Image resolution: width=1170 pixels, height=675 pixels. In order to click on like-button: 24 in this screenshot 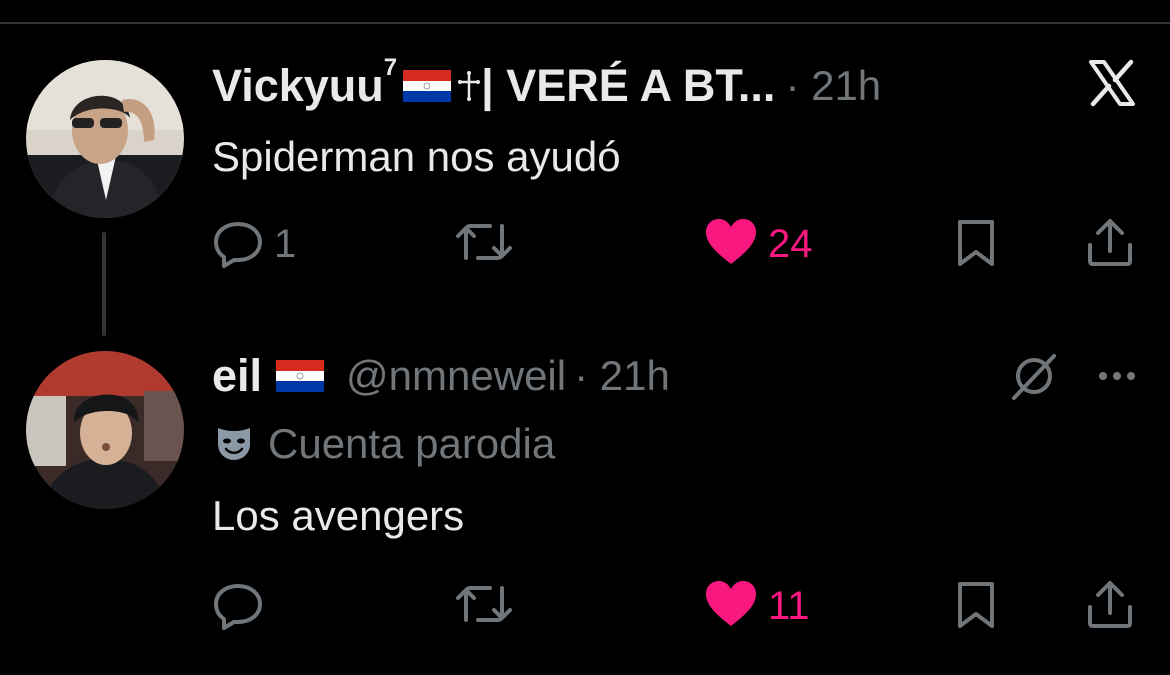, I will do `click(758, 244)`.